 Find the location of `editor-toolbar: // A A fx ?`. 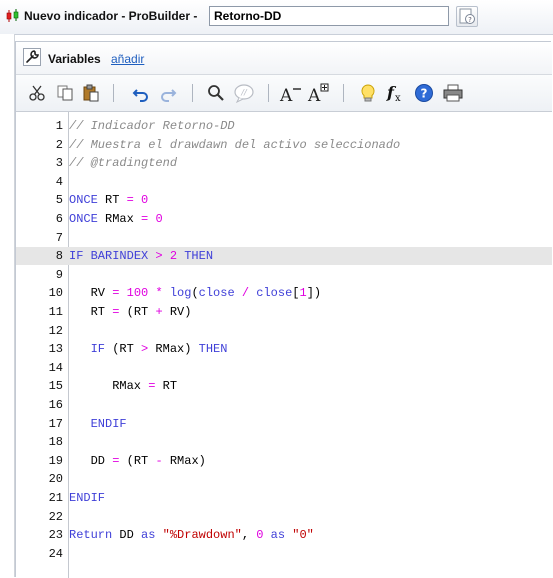

editor-toolbar: // A A fx ? is located at coordinates (284, 93).